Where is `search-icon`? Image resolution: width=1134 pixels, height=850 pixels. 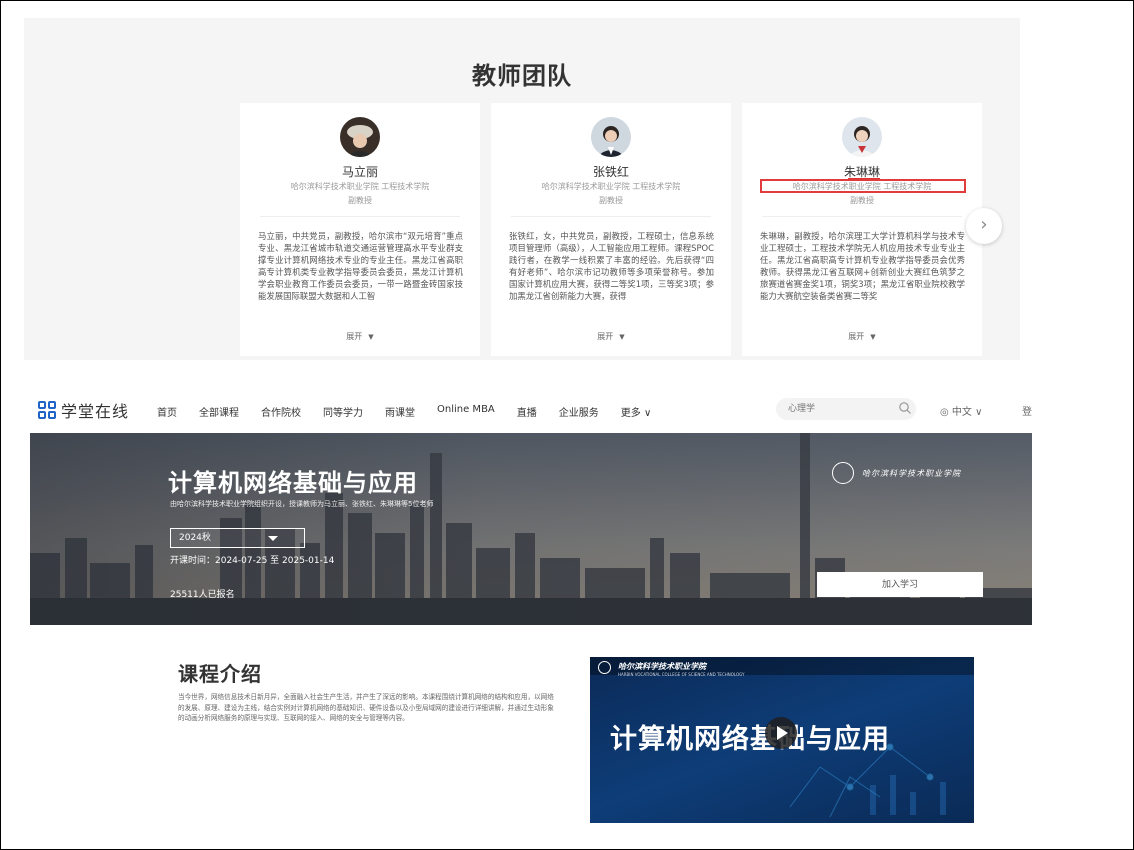
search-icon is located at coordinates (905, 408).